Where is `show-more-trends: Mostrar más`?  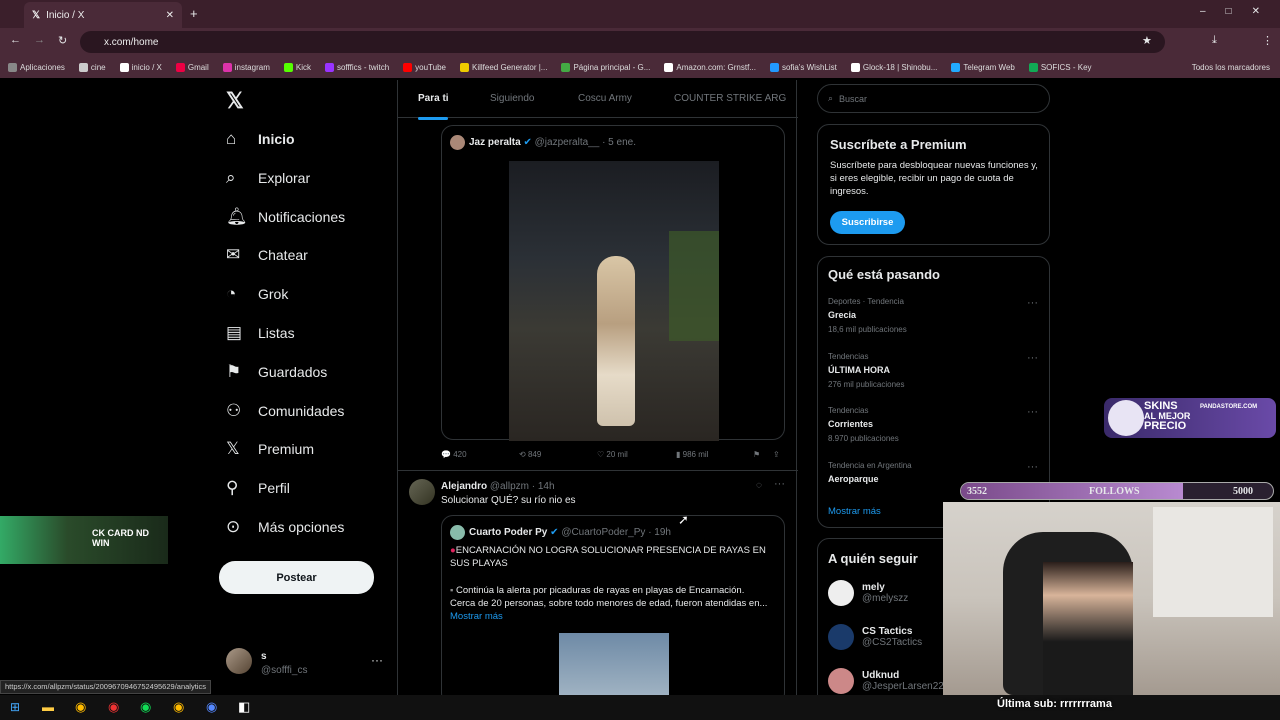 show-more-trends: Mostrar más is located at coordinates (854, 511).